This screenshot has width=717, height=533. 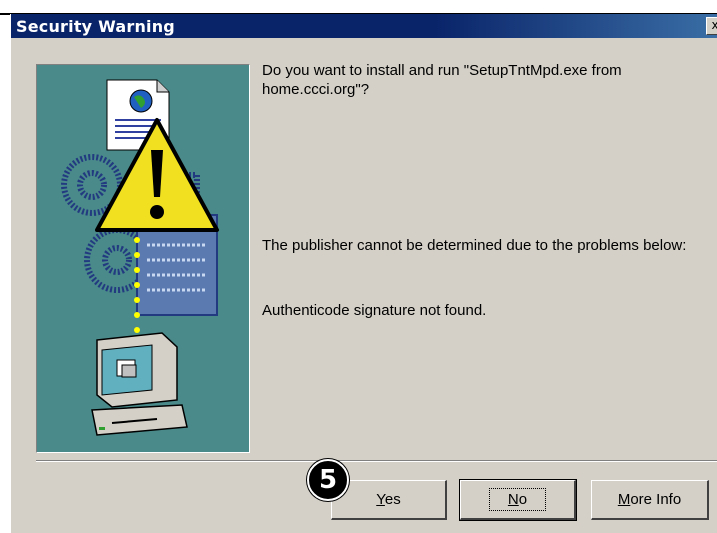 What do you see at coordinates (328, 480) in the screenshot?
I see `step-number-badge: 5` at bounding box center [328, 480].